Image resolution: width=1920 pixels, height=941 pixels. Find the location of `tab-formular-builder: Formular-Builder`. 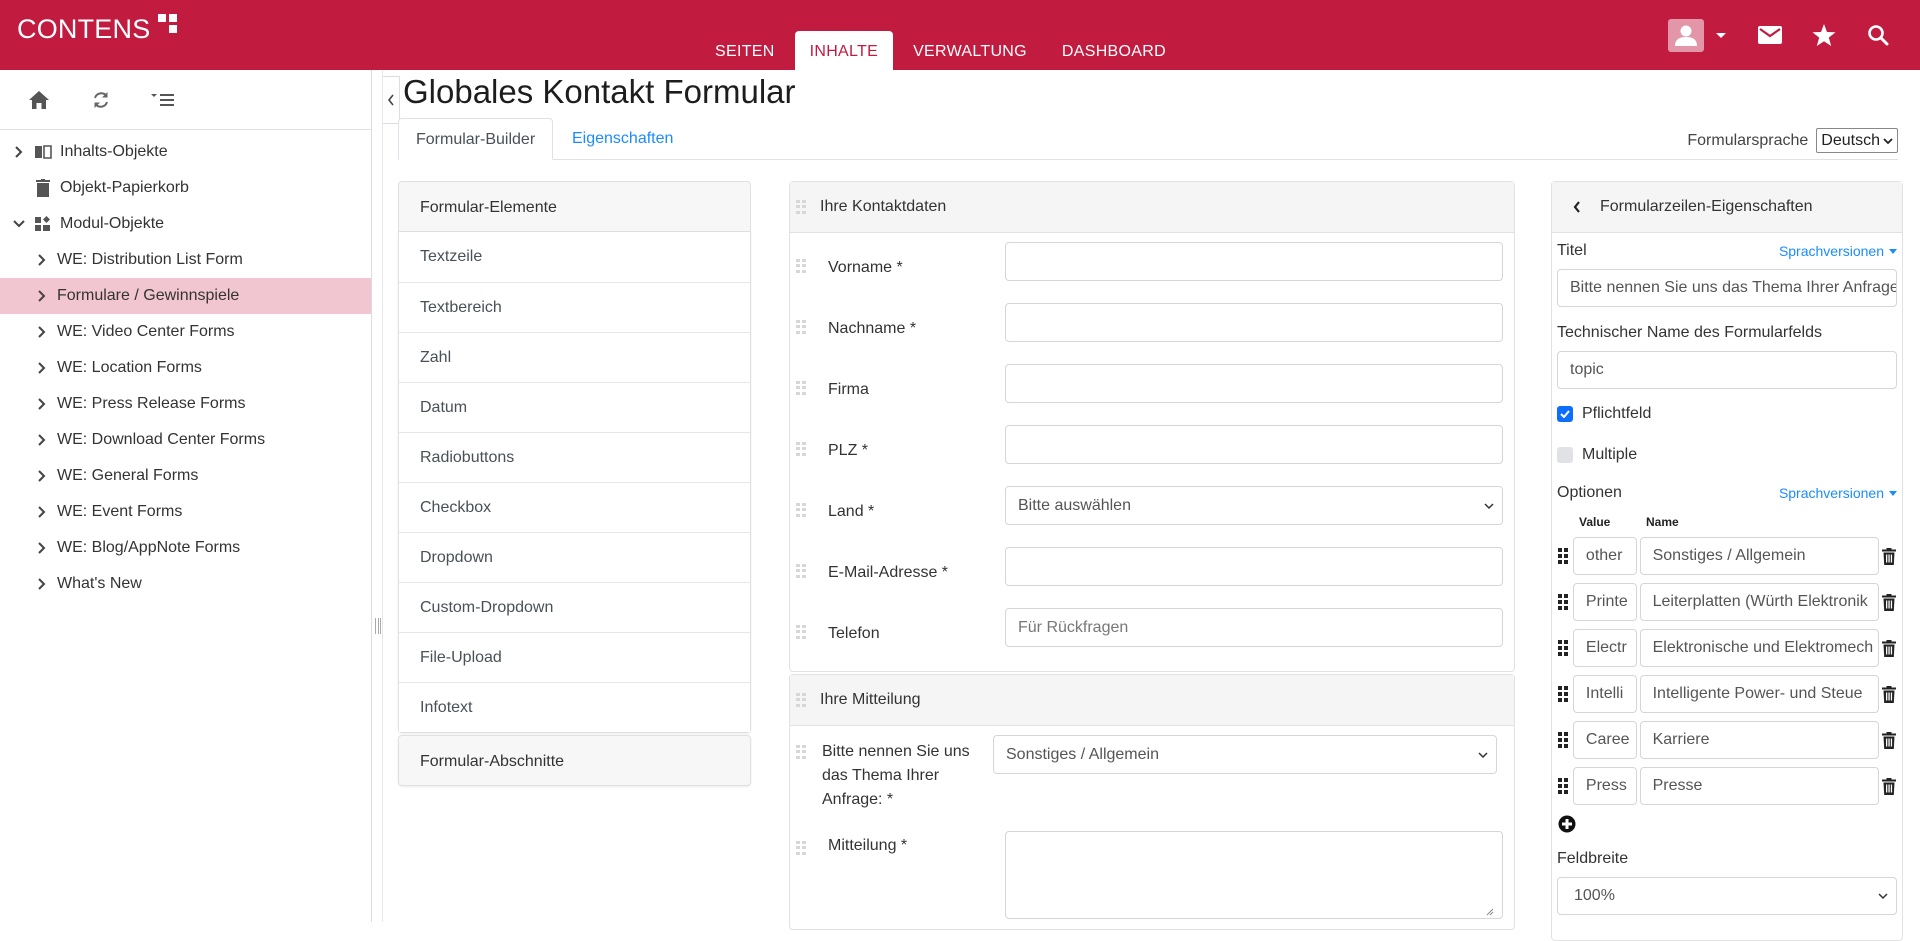

tab-formular-builder: Formular-Builder is located at coordinates (476, 139).